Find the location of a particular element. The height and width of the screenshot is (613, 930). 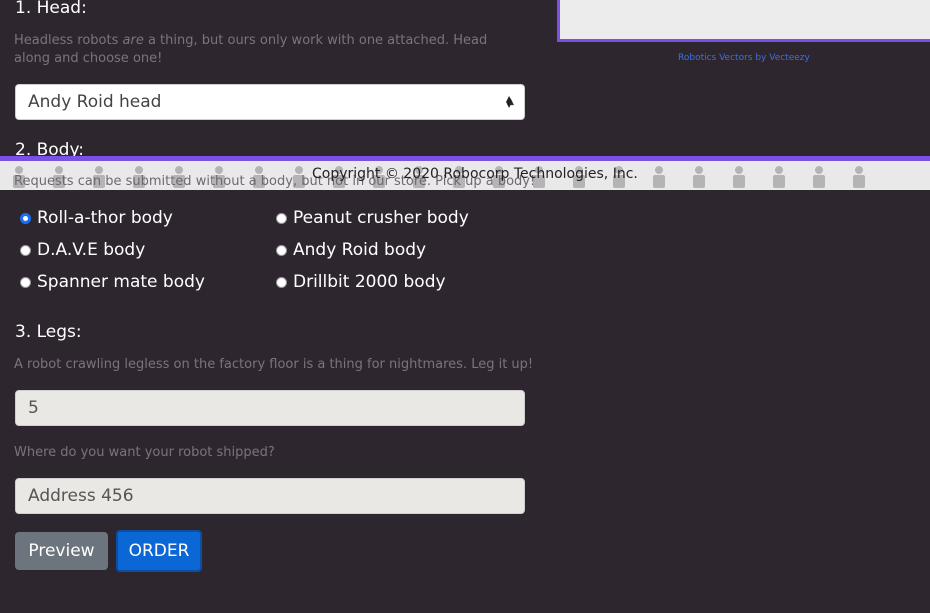

head-title: 1. Head: is located at coordinates (51, 9).